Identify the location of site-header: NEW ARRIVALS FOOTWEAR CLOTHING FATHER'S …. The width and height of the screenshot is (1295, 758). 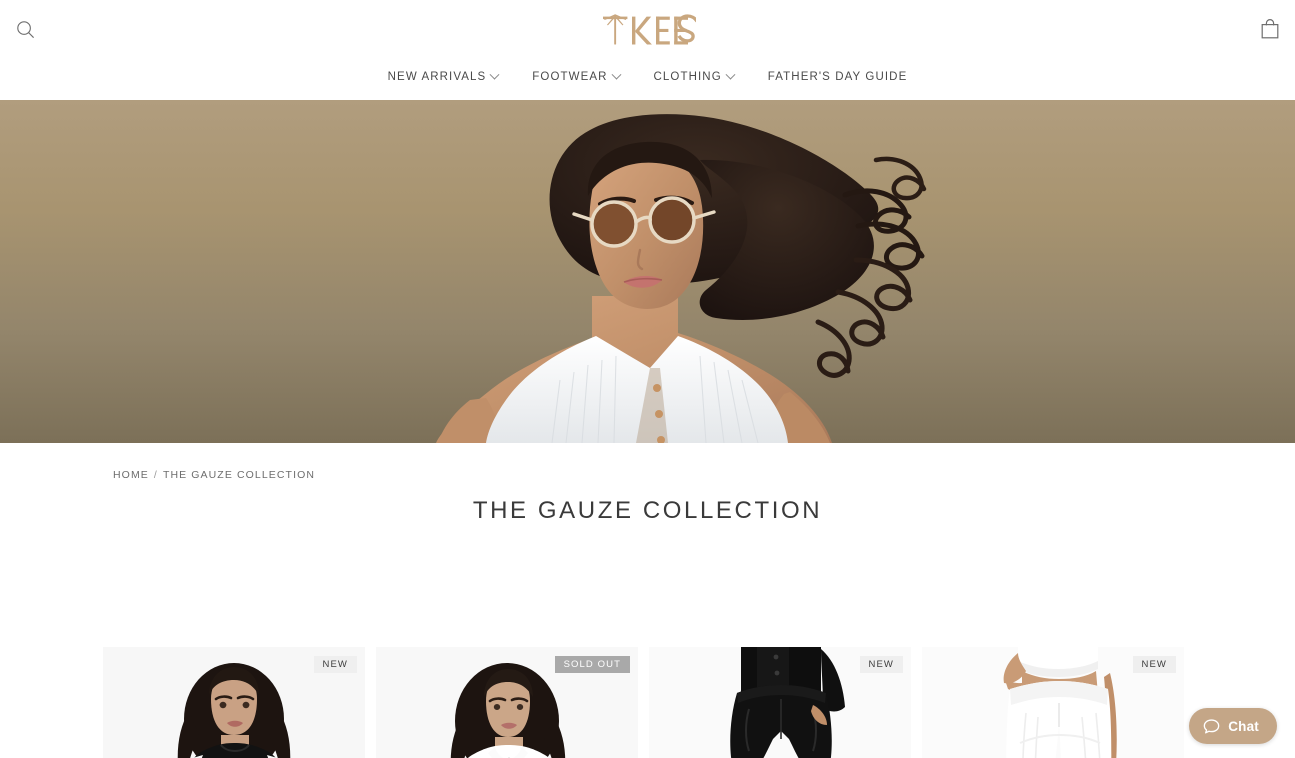
(647, 50).